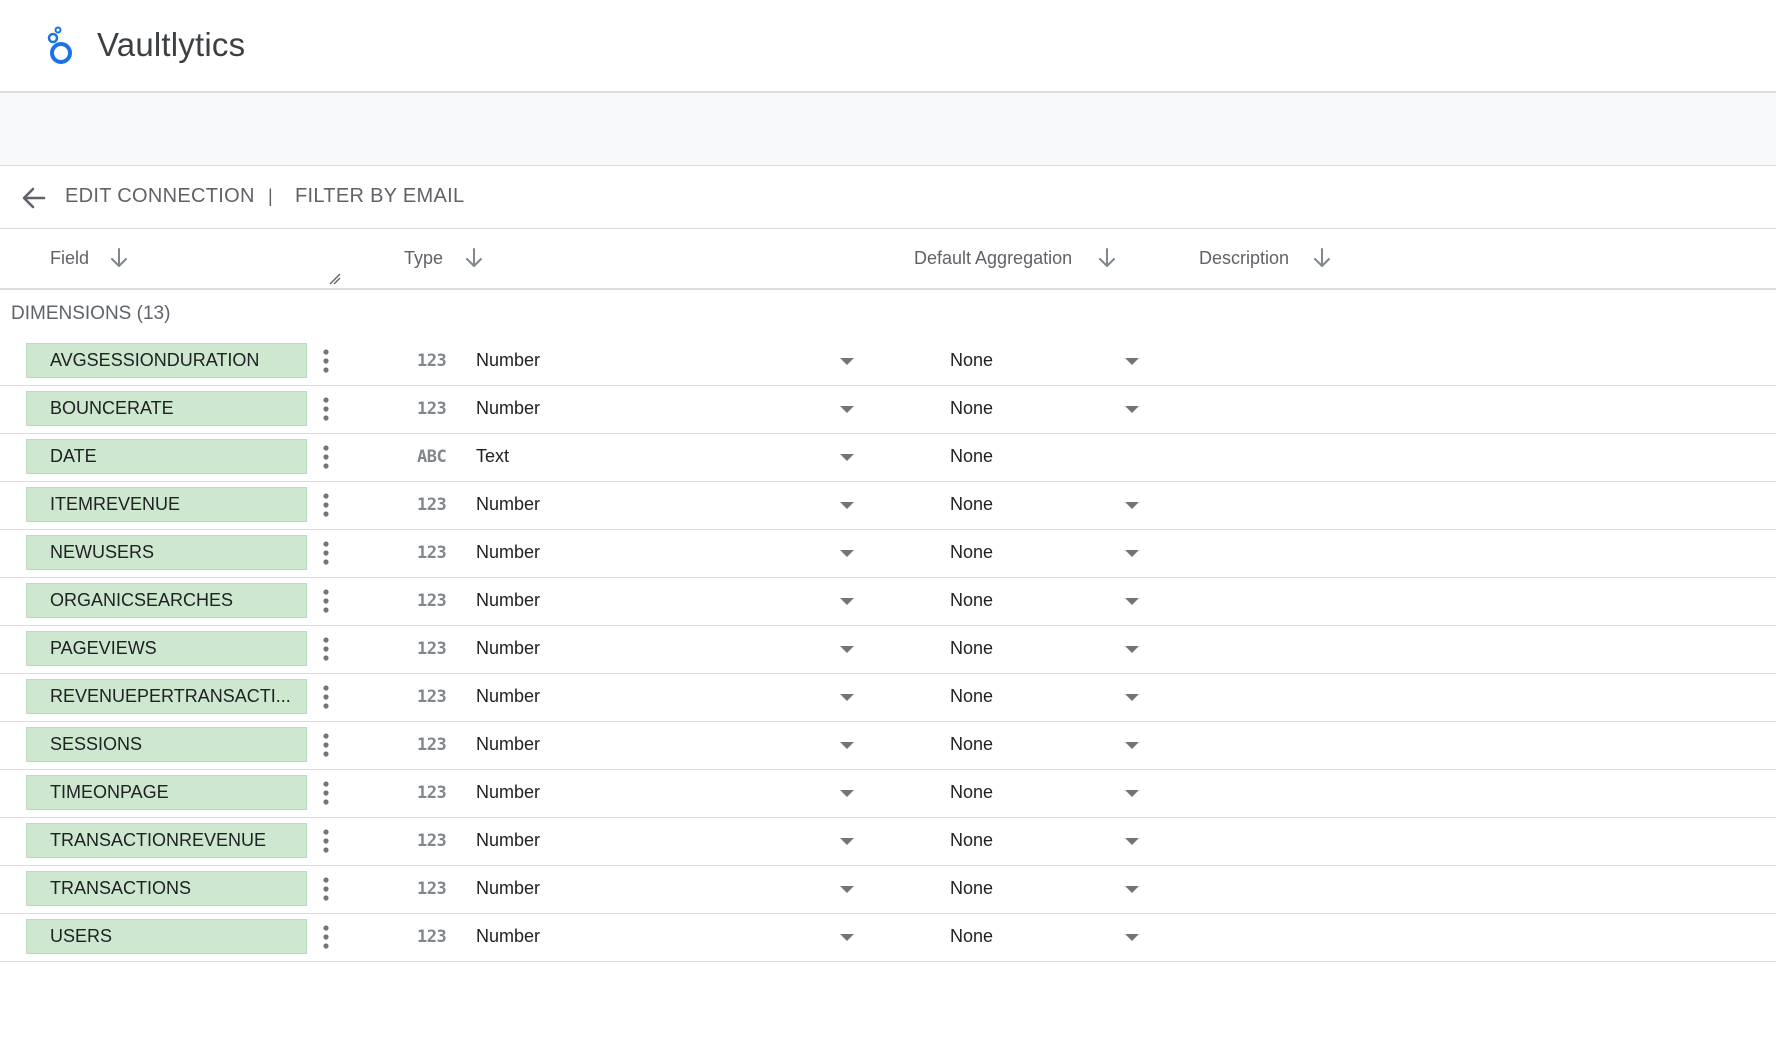 The image size is (1776, 1042). What do you see at coordinates (119, 258) in the screenshot?
I see `sort-field-arrow-down-icon` at bounding box center [119, 258].